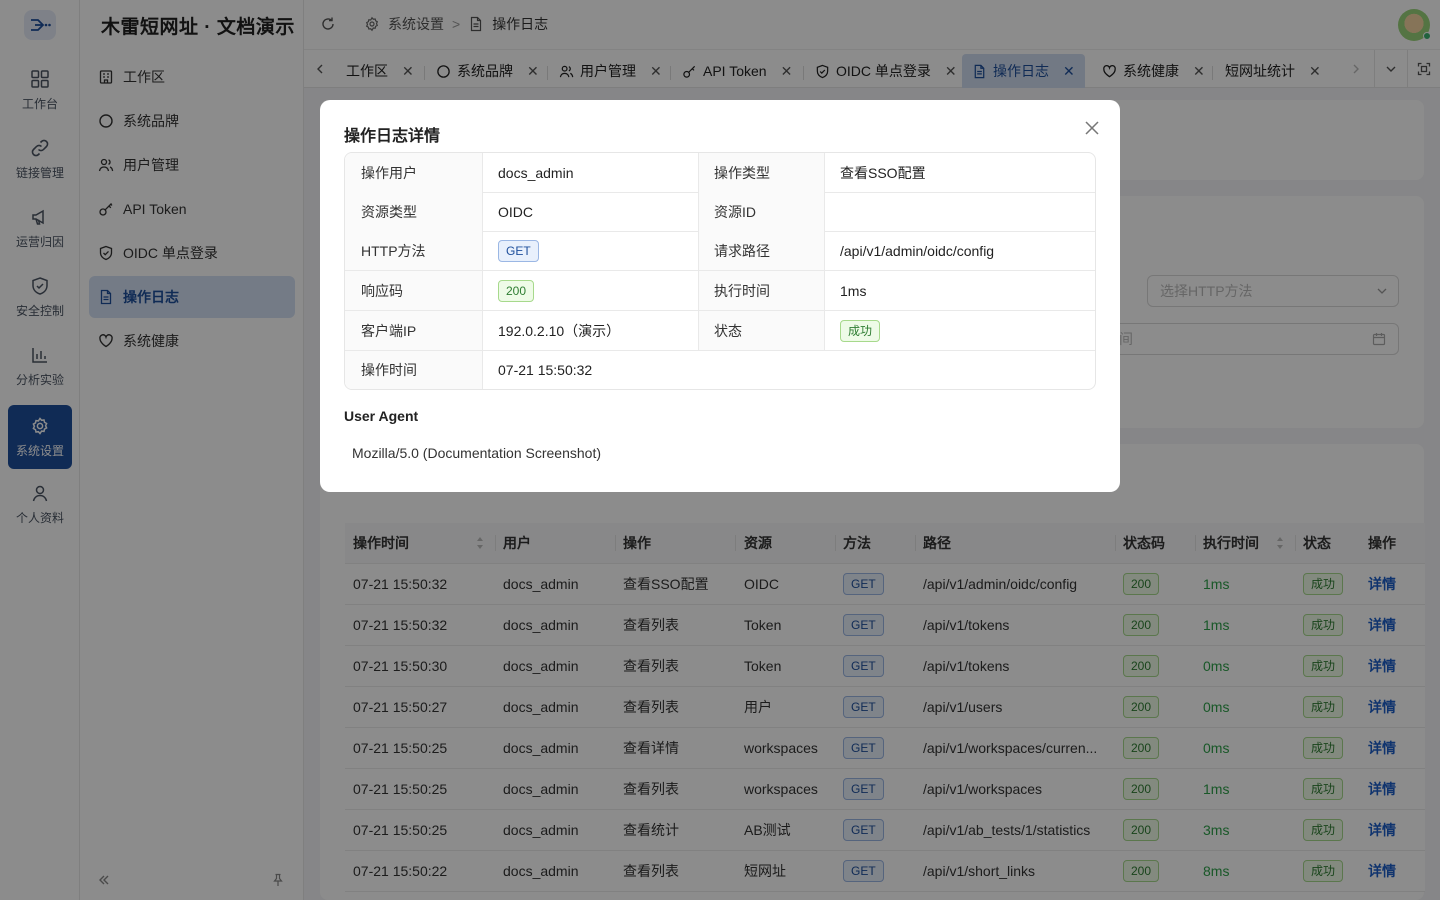  Describe the element at coordinates (959, 330) in the screenshot. I see `field-value-status: 成功` at that location.